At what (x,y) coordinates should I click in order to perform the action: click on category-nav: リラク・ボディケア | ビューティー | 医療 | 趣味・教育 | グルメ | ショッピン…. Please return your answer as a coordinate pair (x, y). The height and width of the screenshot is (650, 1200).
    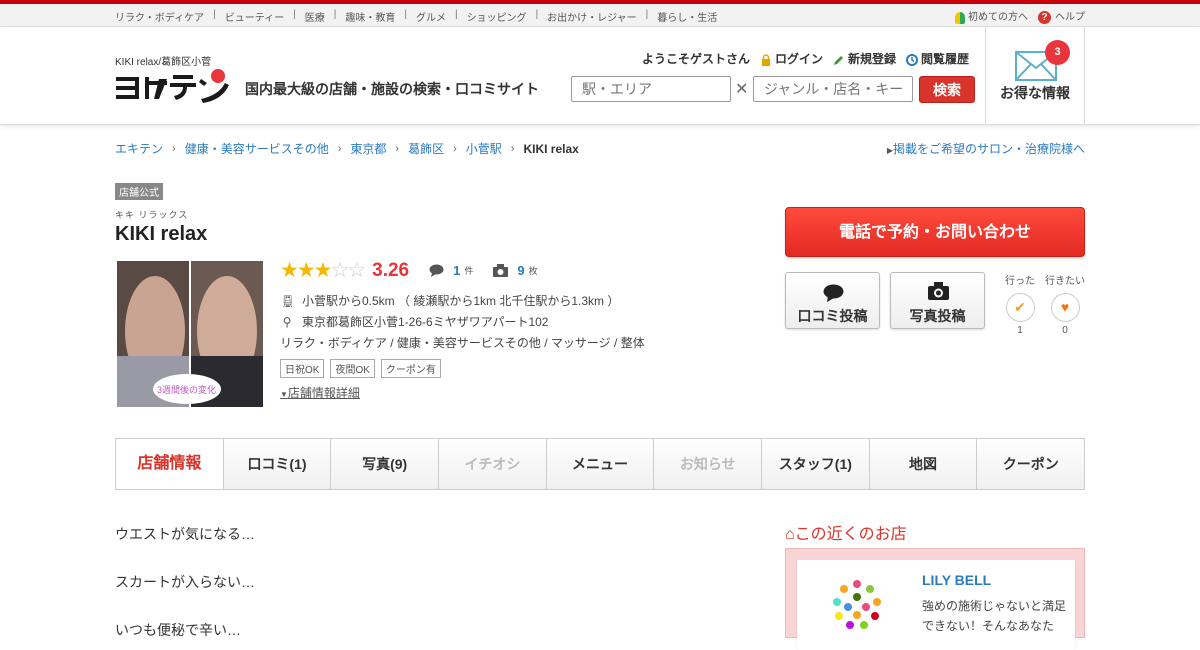
    Looking at the image, I should click on (600, 15).